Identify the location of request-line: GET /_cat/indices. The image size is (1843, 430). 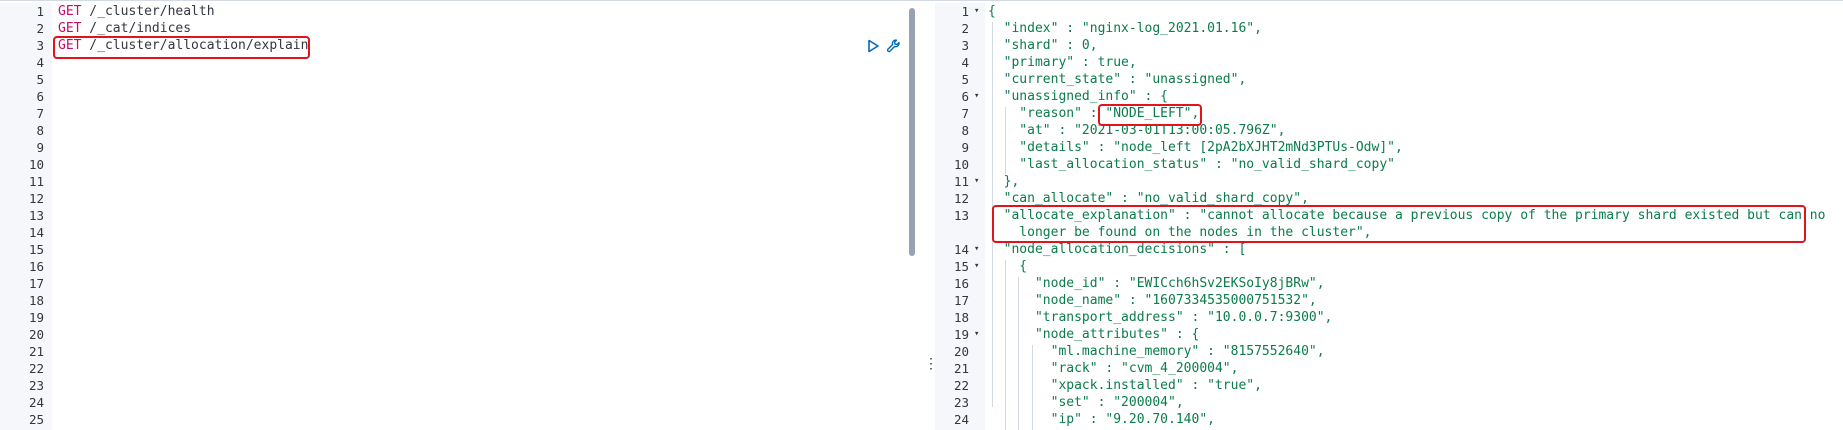
(124, 28).